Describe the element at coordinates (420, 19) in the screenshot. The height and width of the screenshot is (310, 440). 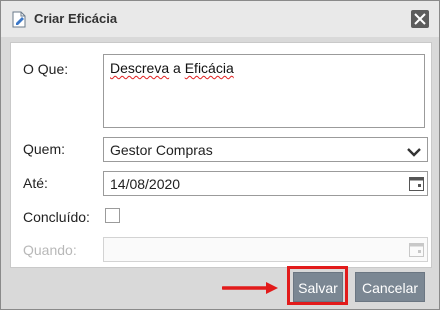
I see `close-icon` at that location.